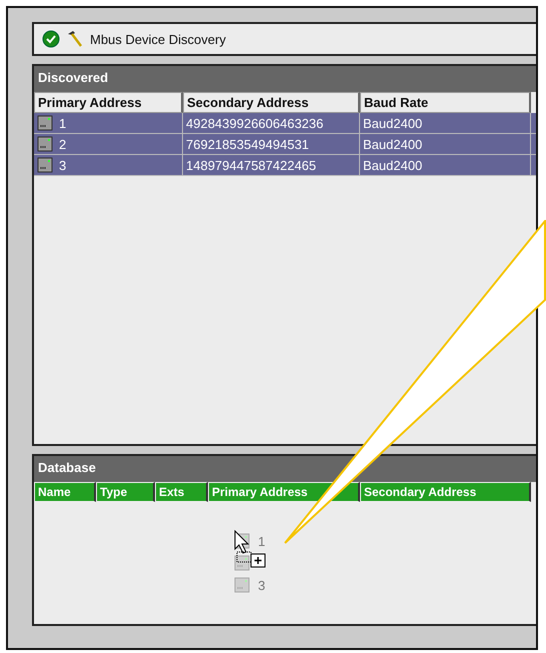 This screenshot has width=546, height=653. Describe the element at coordinates (62, 144) in the screenshot. I see `table-cell: 2` at that location.